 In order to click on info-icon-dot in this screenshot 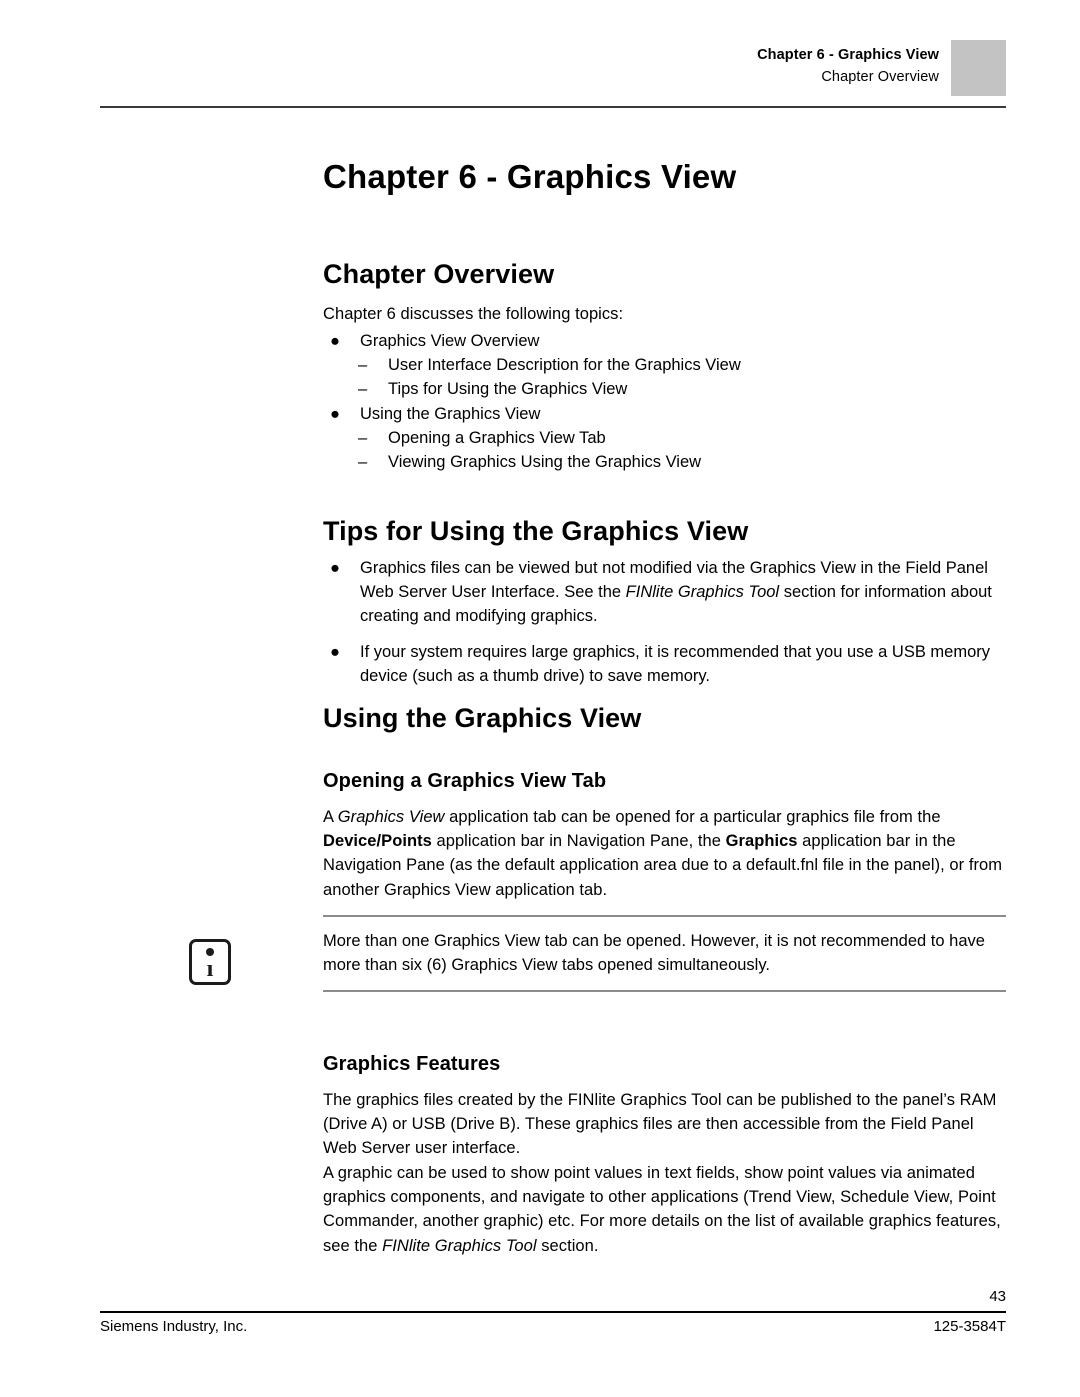, I will do `click(210, 952)`.